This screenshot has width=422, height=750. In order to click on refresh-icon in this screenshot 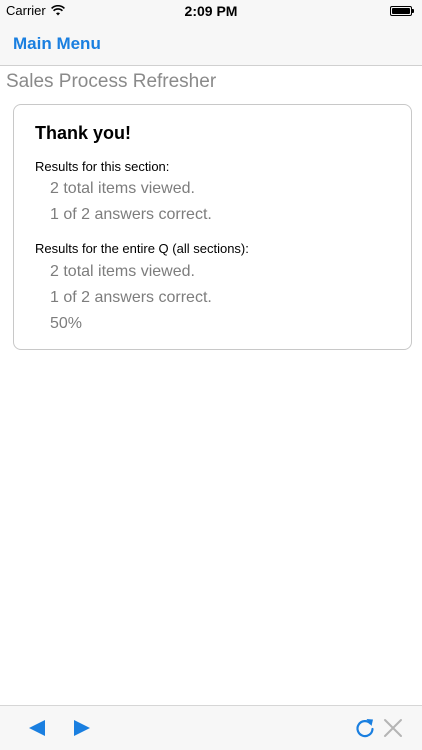, I will do `click(365, 728)`.